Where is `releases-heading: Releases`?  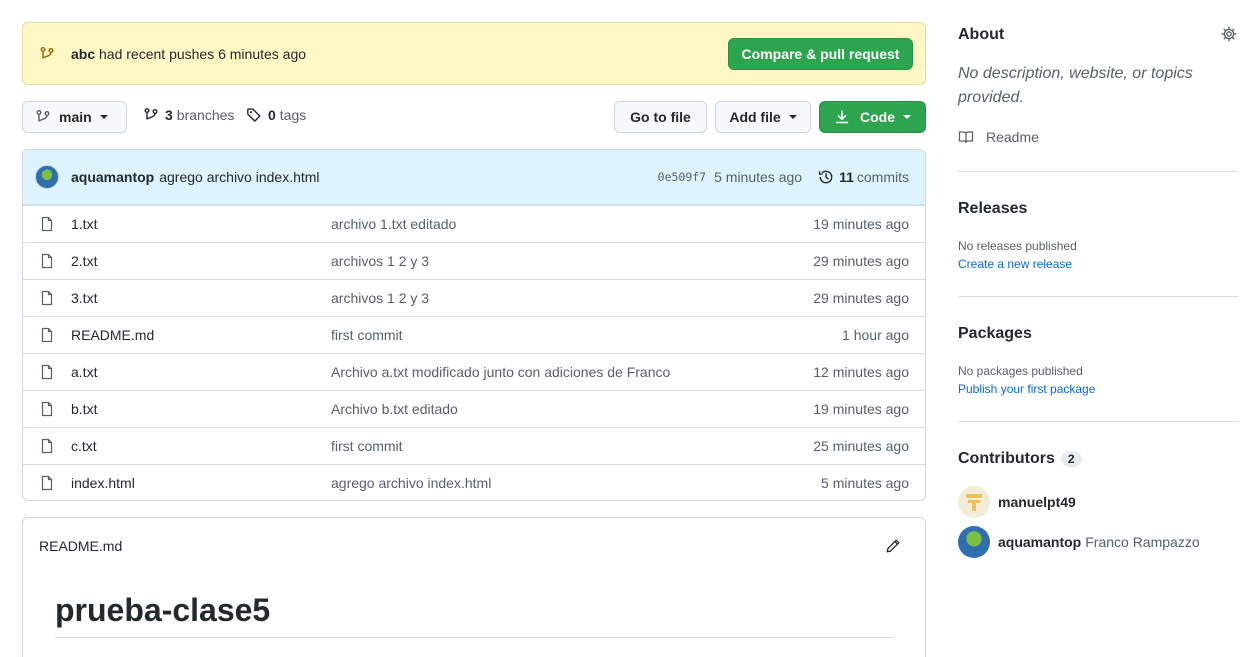
releases-heading: Releases is located at coordinates (992, 209).